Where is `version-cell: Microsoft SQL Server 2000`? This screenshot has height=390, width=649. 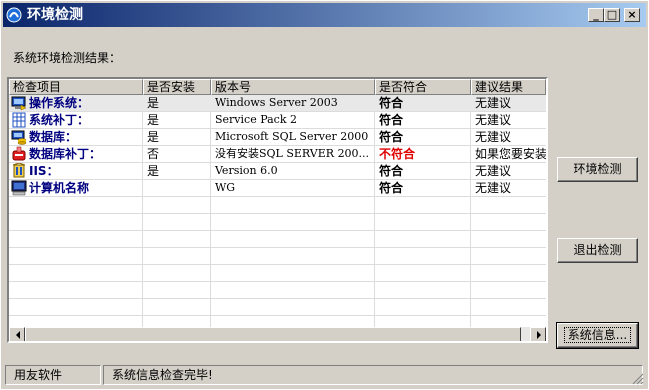 version-cell: Microsoft SQL Server 2000 is located at coordinates (292, 136).